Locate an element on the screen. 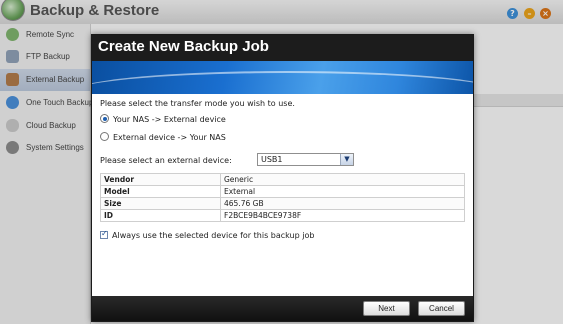 Image resolution: width=563 pixels, height=324 pixels. table-row: ID F2BCE9B4BCE9738F is located at coordinates (282, 215).